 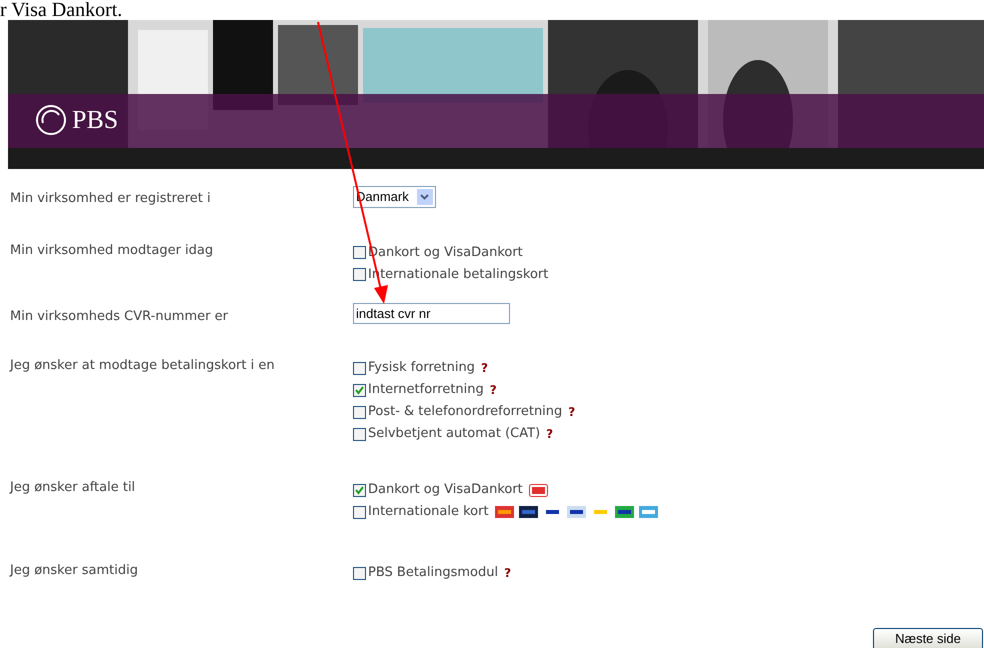 I want to click on field-label: Jeg ønsker at modtage betalingskort i en, so click(x=142, y=366).